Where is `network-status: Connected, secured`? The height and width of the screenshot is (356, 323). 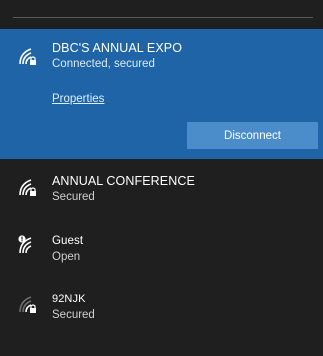 network-status: Connected, secured is located at coordinates (103, 64).